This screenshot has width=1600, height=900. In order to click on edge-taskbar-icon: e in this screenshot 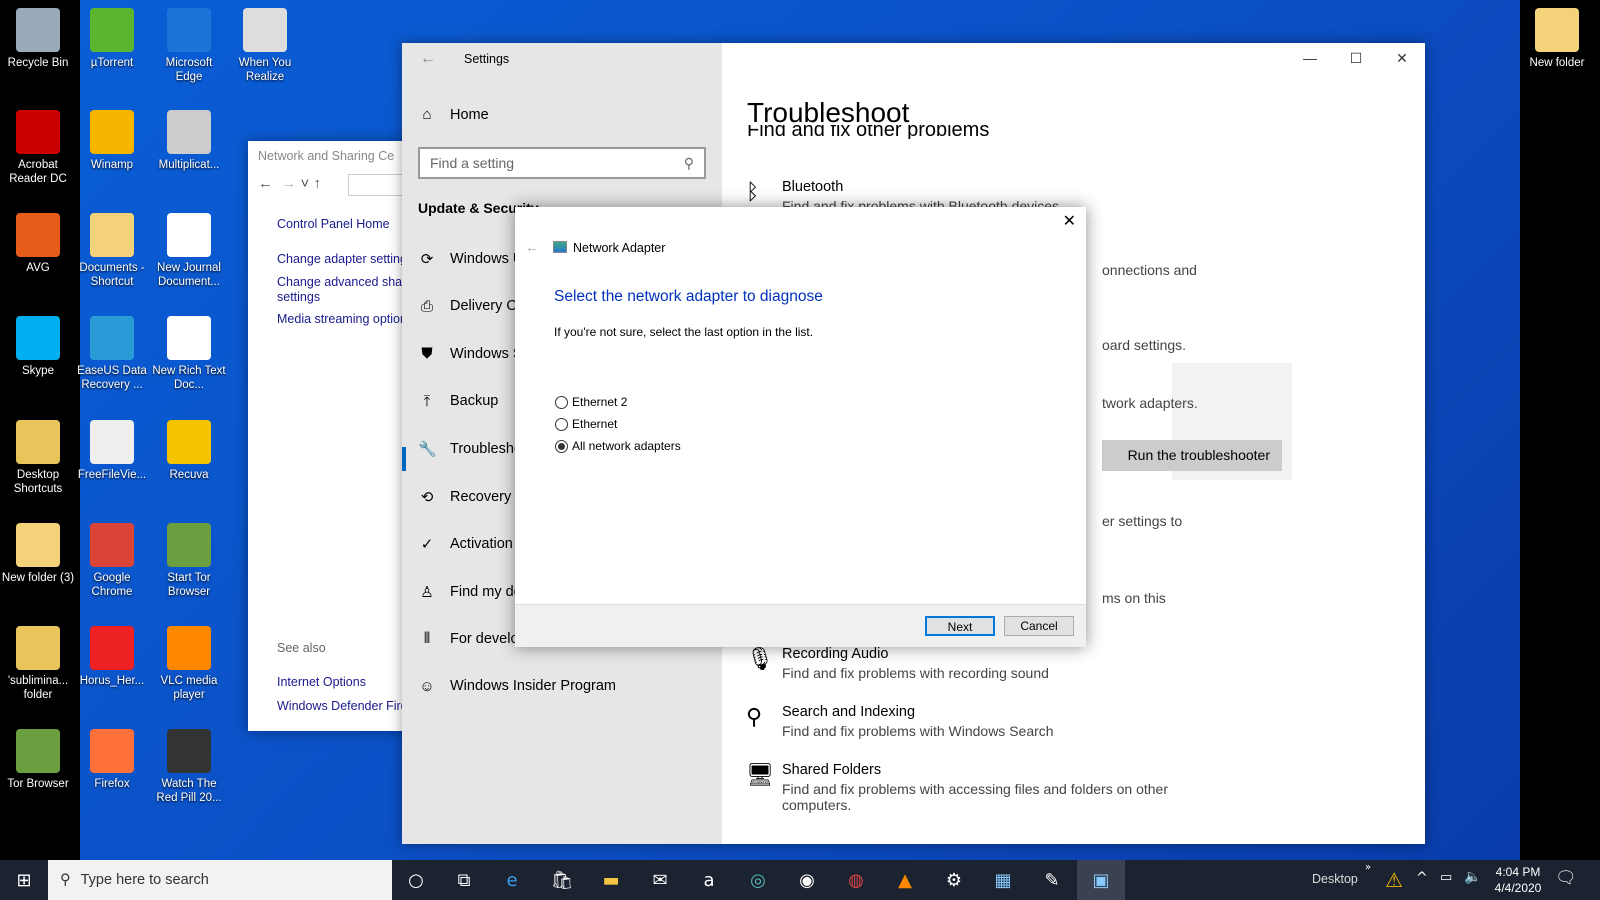, I will do `click(512, 880)`.